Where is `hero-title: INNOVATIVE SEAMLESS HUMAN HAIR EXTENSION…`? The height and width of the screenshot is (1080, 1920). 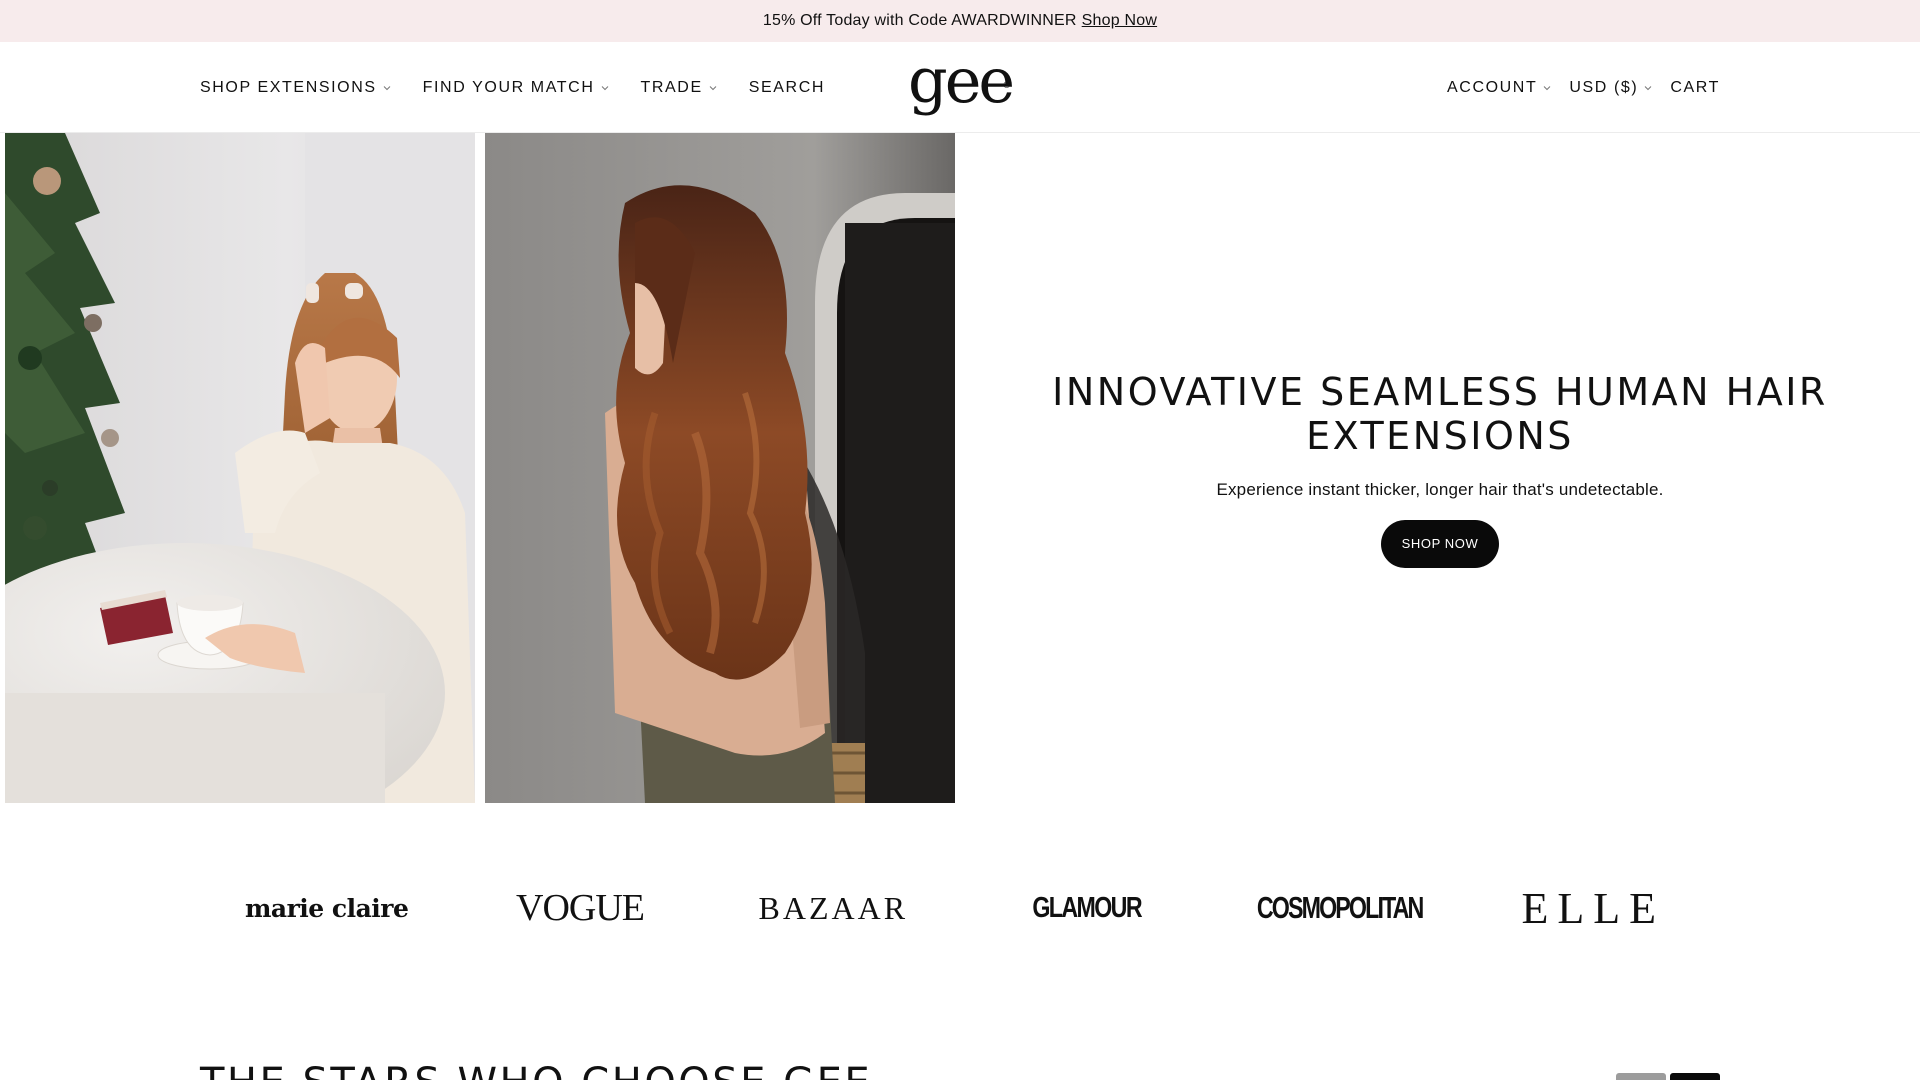 hero-title: INNOVATIVE SEAMLESS HUMAN HAIR EXTENSION… is located at coordinates (1440, 414).